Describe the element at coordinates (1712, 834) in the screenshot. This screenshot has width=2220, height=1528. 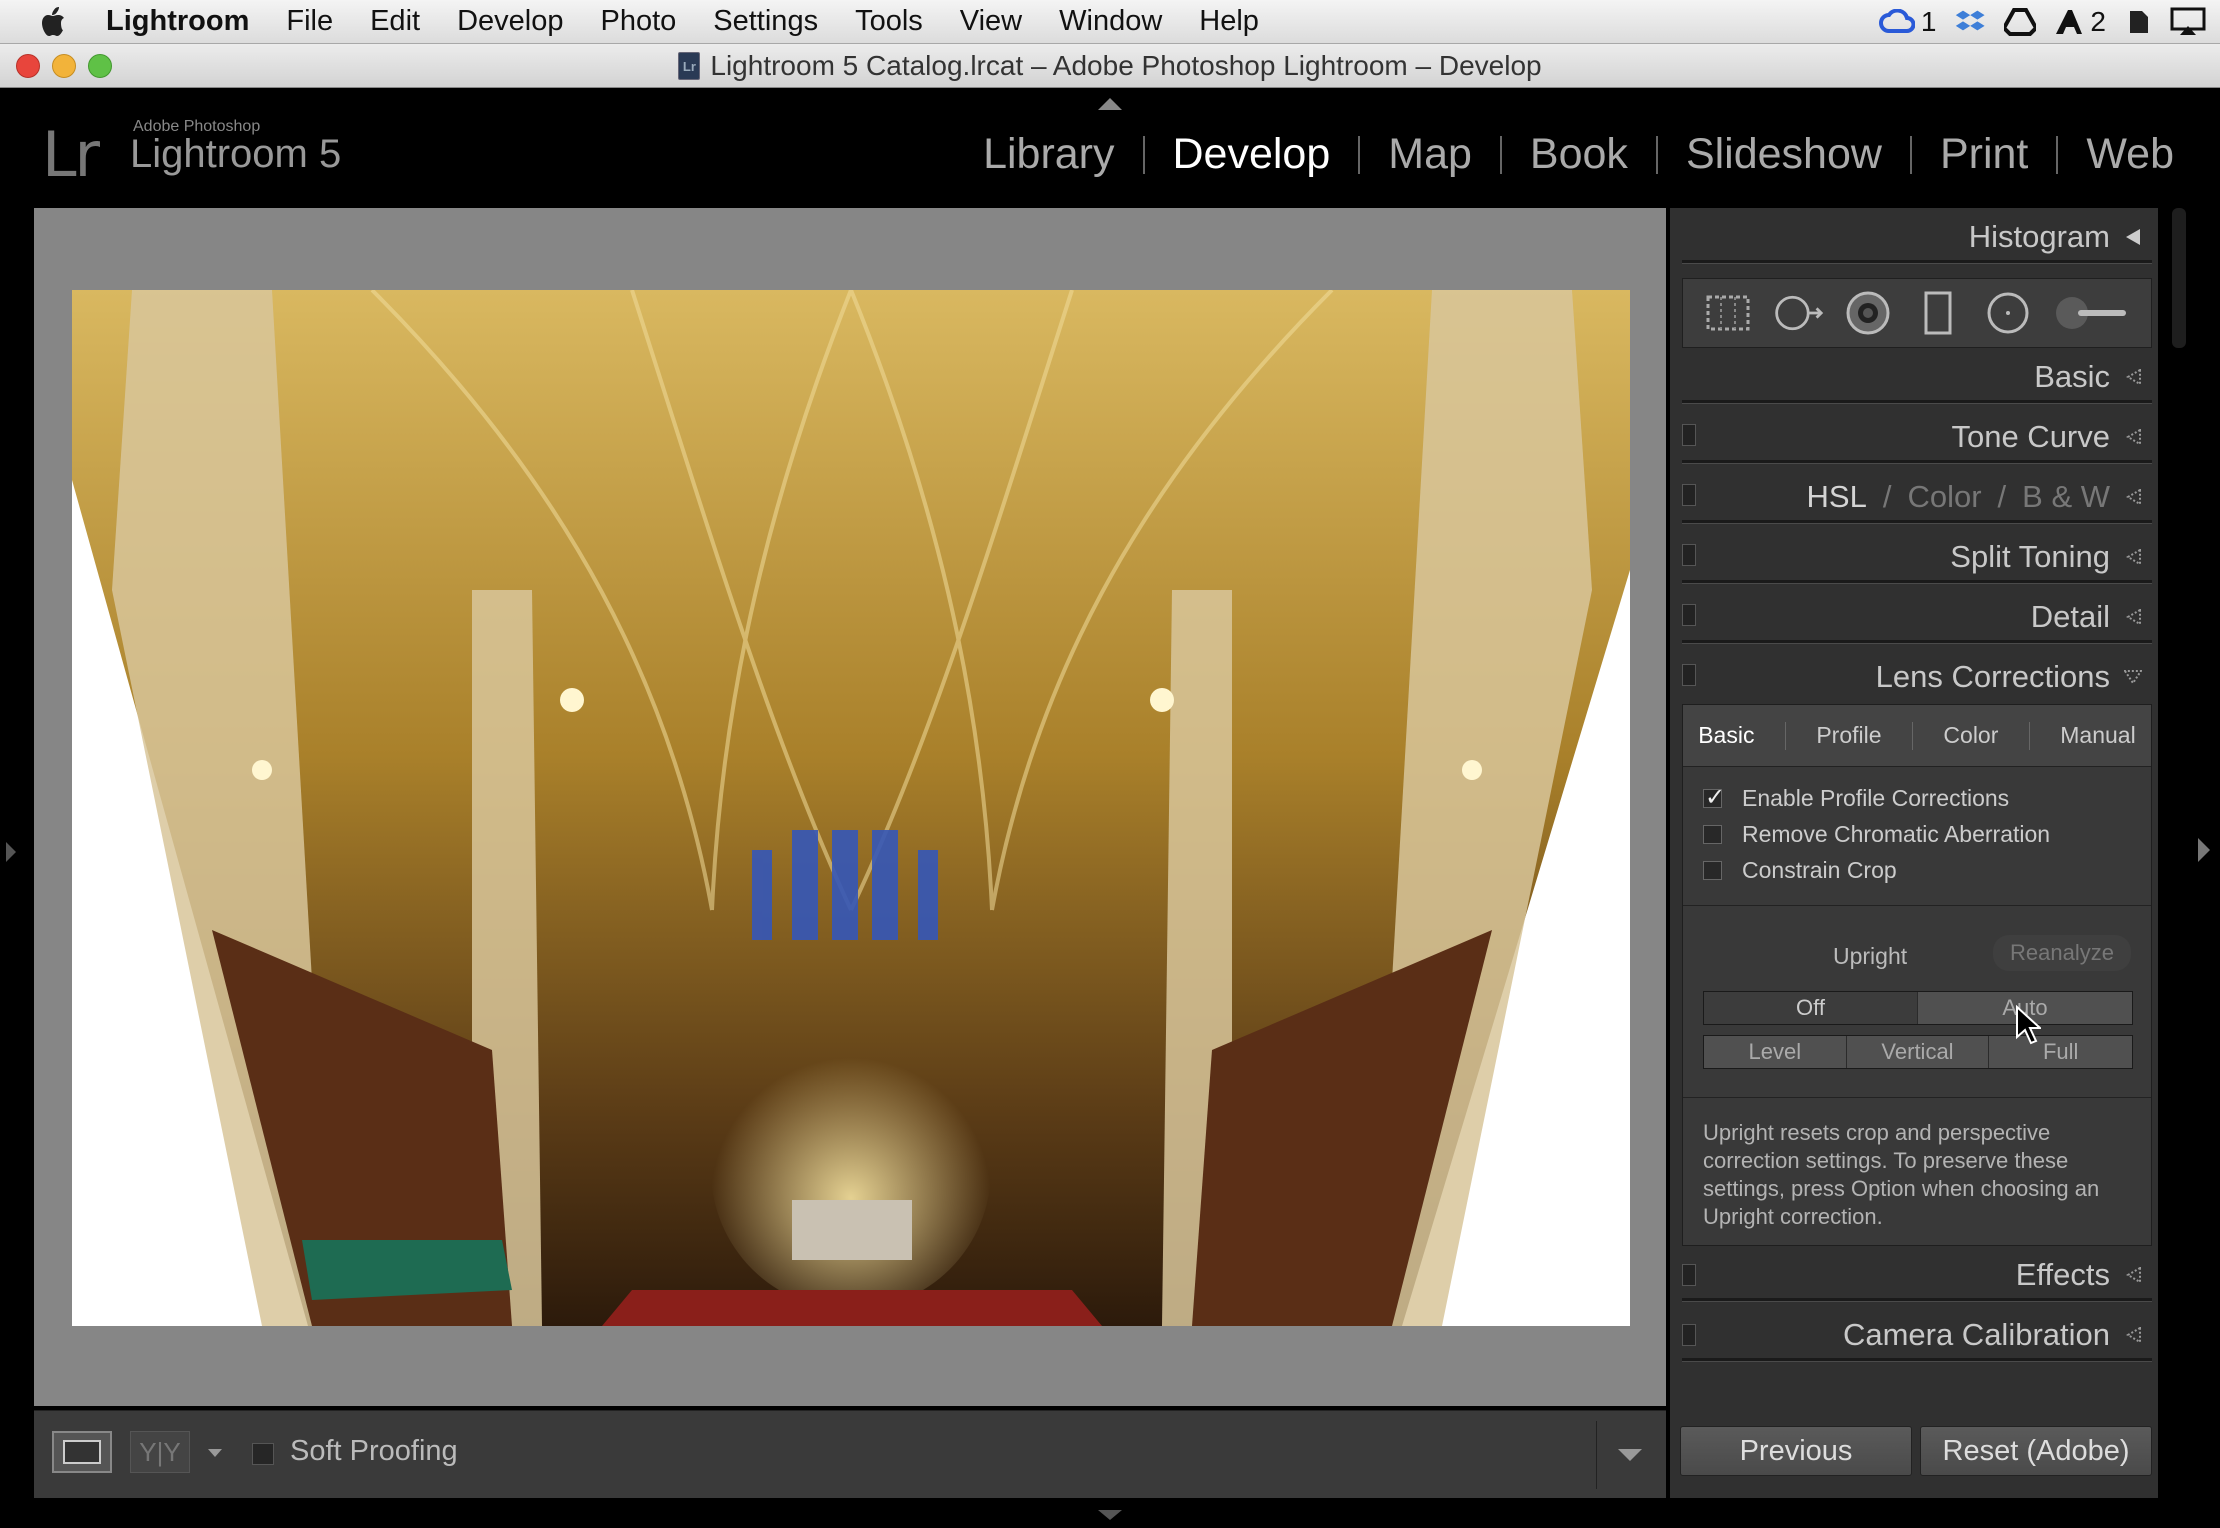
I see `remove-chromatic-aberration-checkbox` at that location.